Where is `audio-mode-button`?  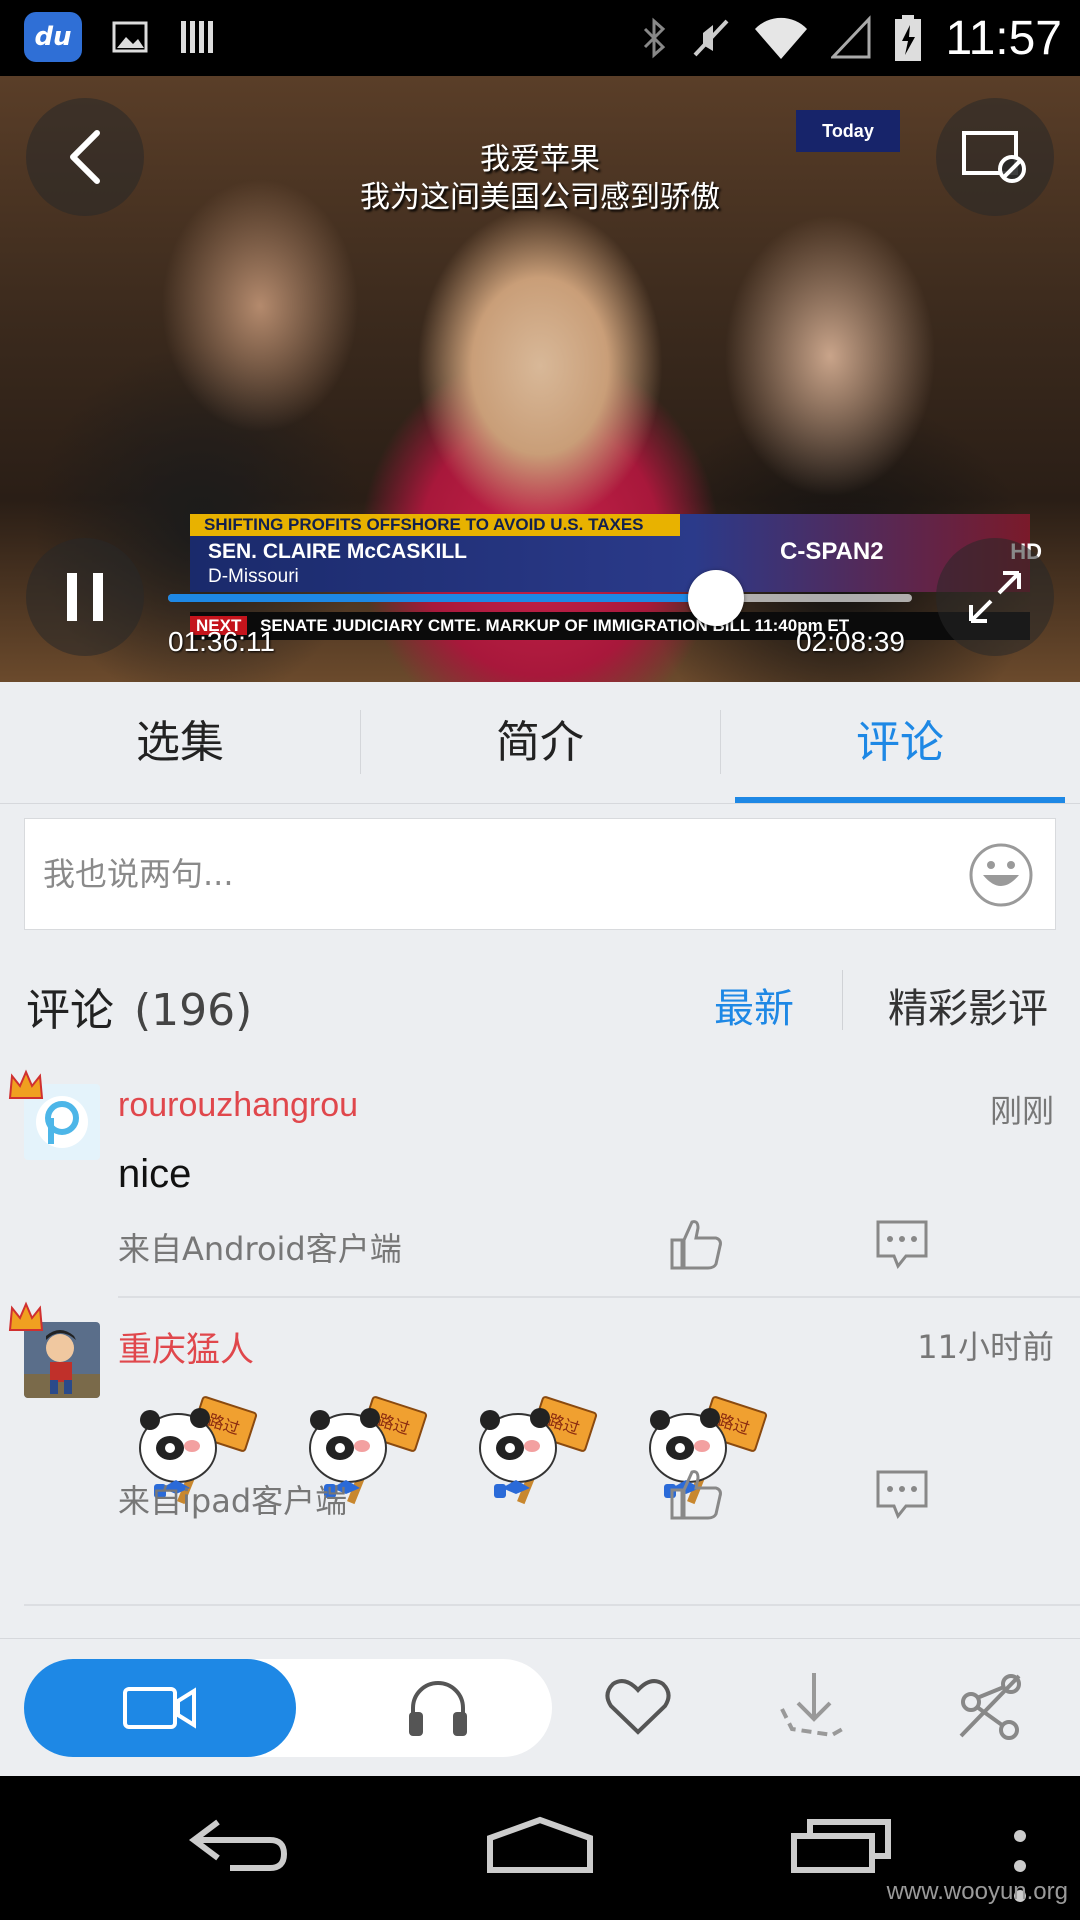
audio-mode-button is located at coordinates (438, 1708).